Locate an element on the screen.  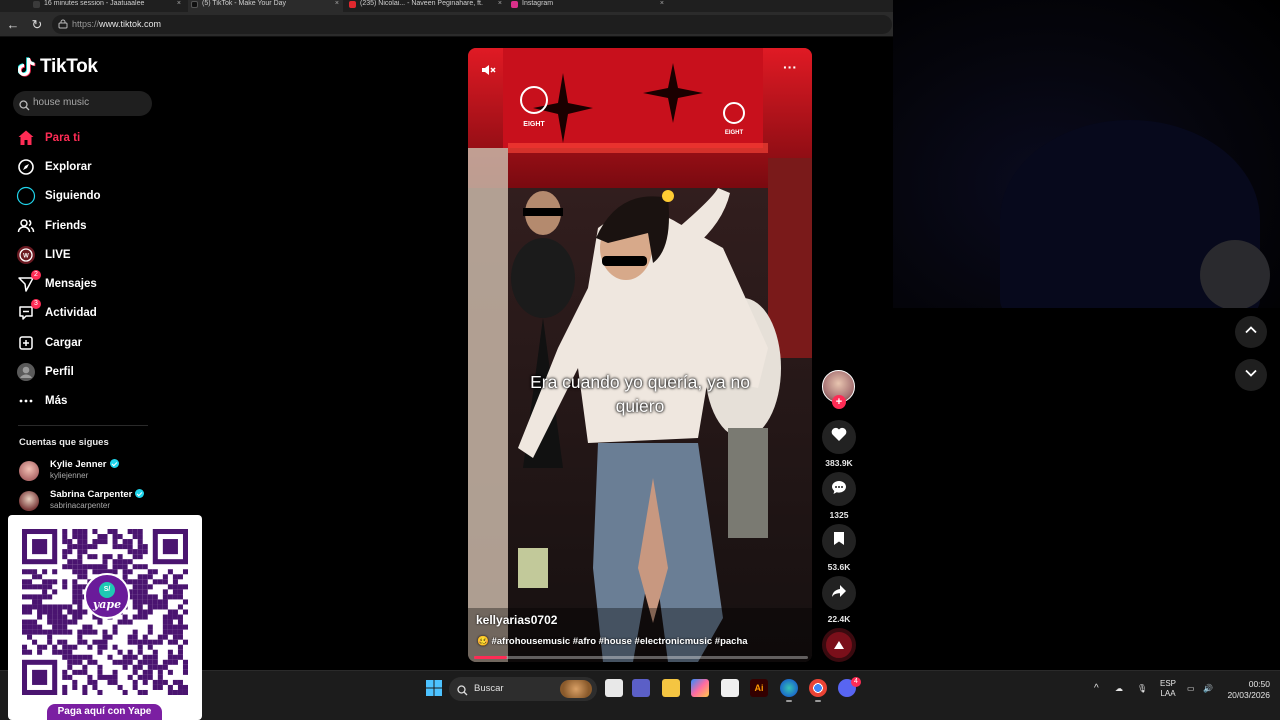
site-info-icon is located at coordinates (63, 24).